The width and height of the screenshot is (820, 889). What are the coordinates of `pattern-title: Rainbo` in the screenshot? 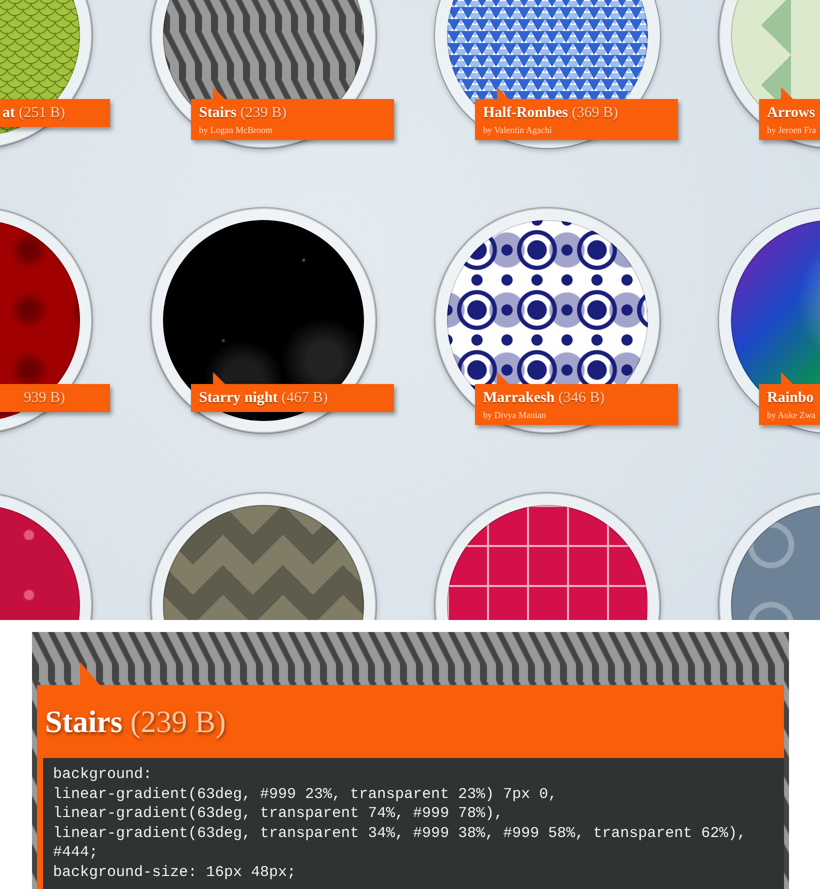 It's located at (793, 398).